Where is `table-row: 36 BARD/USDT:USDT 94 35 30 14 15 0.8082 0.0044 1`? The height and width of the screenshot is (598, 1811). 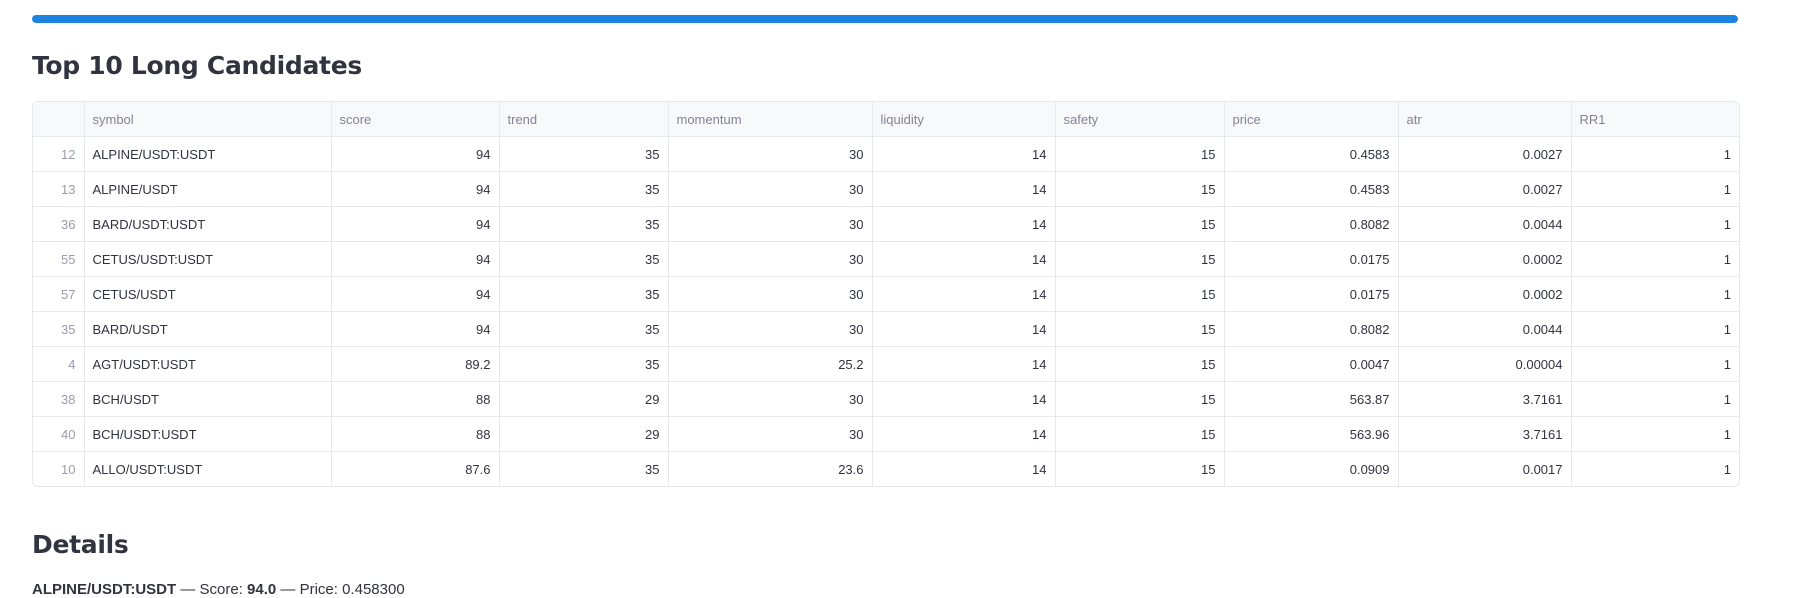 table-row: 36 BARD/USDT:USDT 94 35 30 14 15 0.8082 0.0044 1 is located at coordinates (886, 224).